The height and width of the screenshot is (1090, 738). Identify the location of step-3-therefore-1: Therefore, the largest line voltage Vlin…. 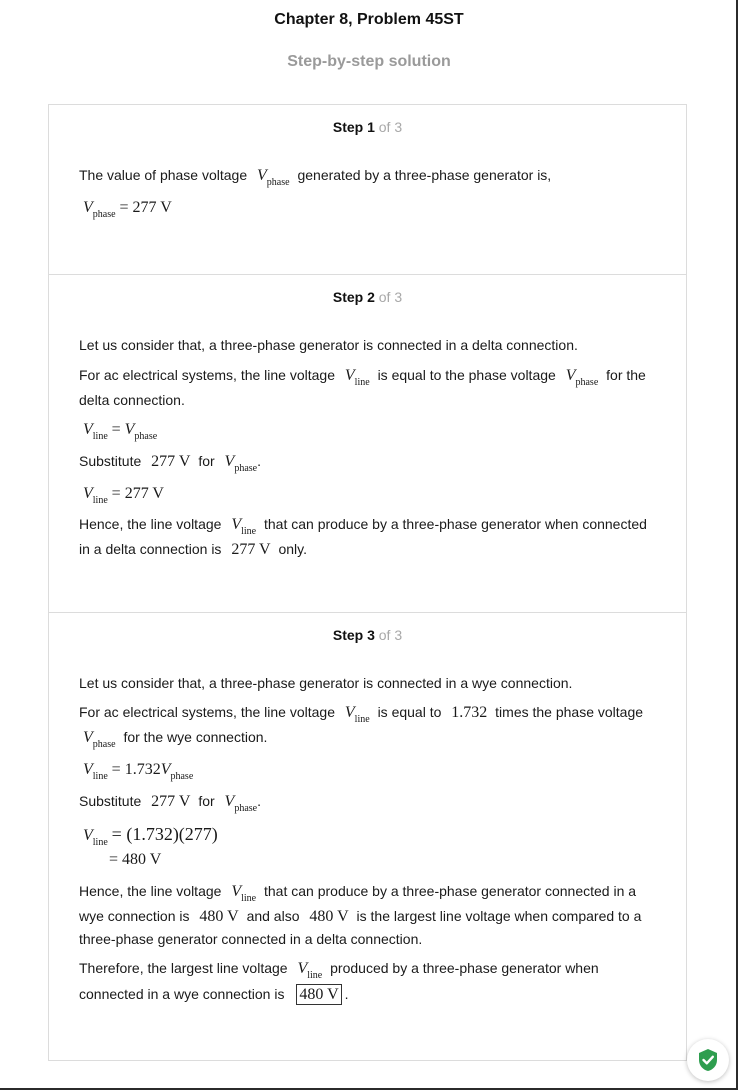
(339, 970).